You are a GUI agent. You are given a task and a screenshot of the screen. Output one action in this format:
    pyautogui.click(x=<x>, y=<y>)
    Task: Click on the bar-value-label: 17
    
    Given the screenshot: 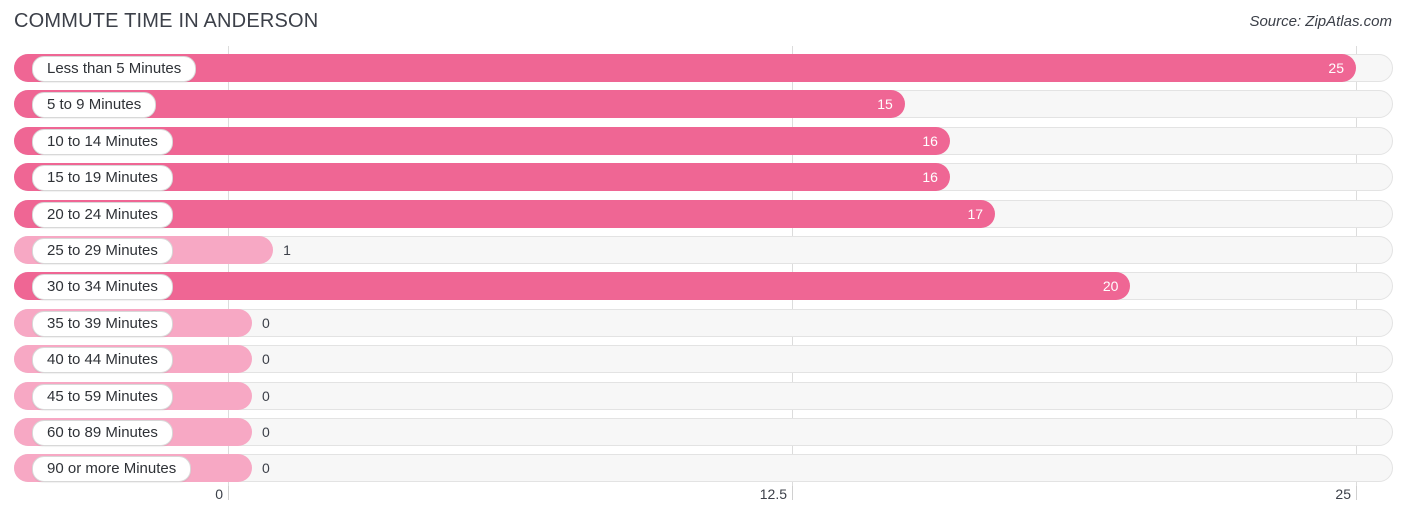 What is the action you would take?
    pyautogui.click(x=975, y=213)
    